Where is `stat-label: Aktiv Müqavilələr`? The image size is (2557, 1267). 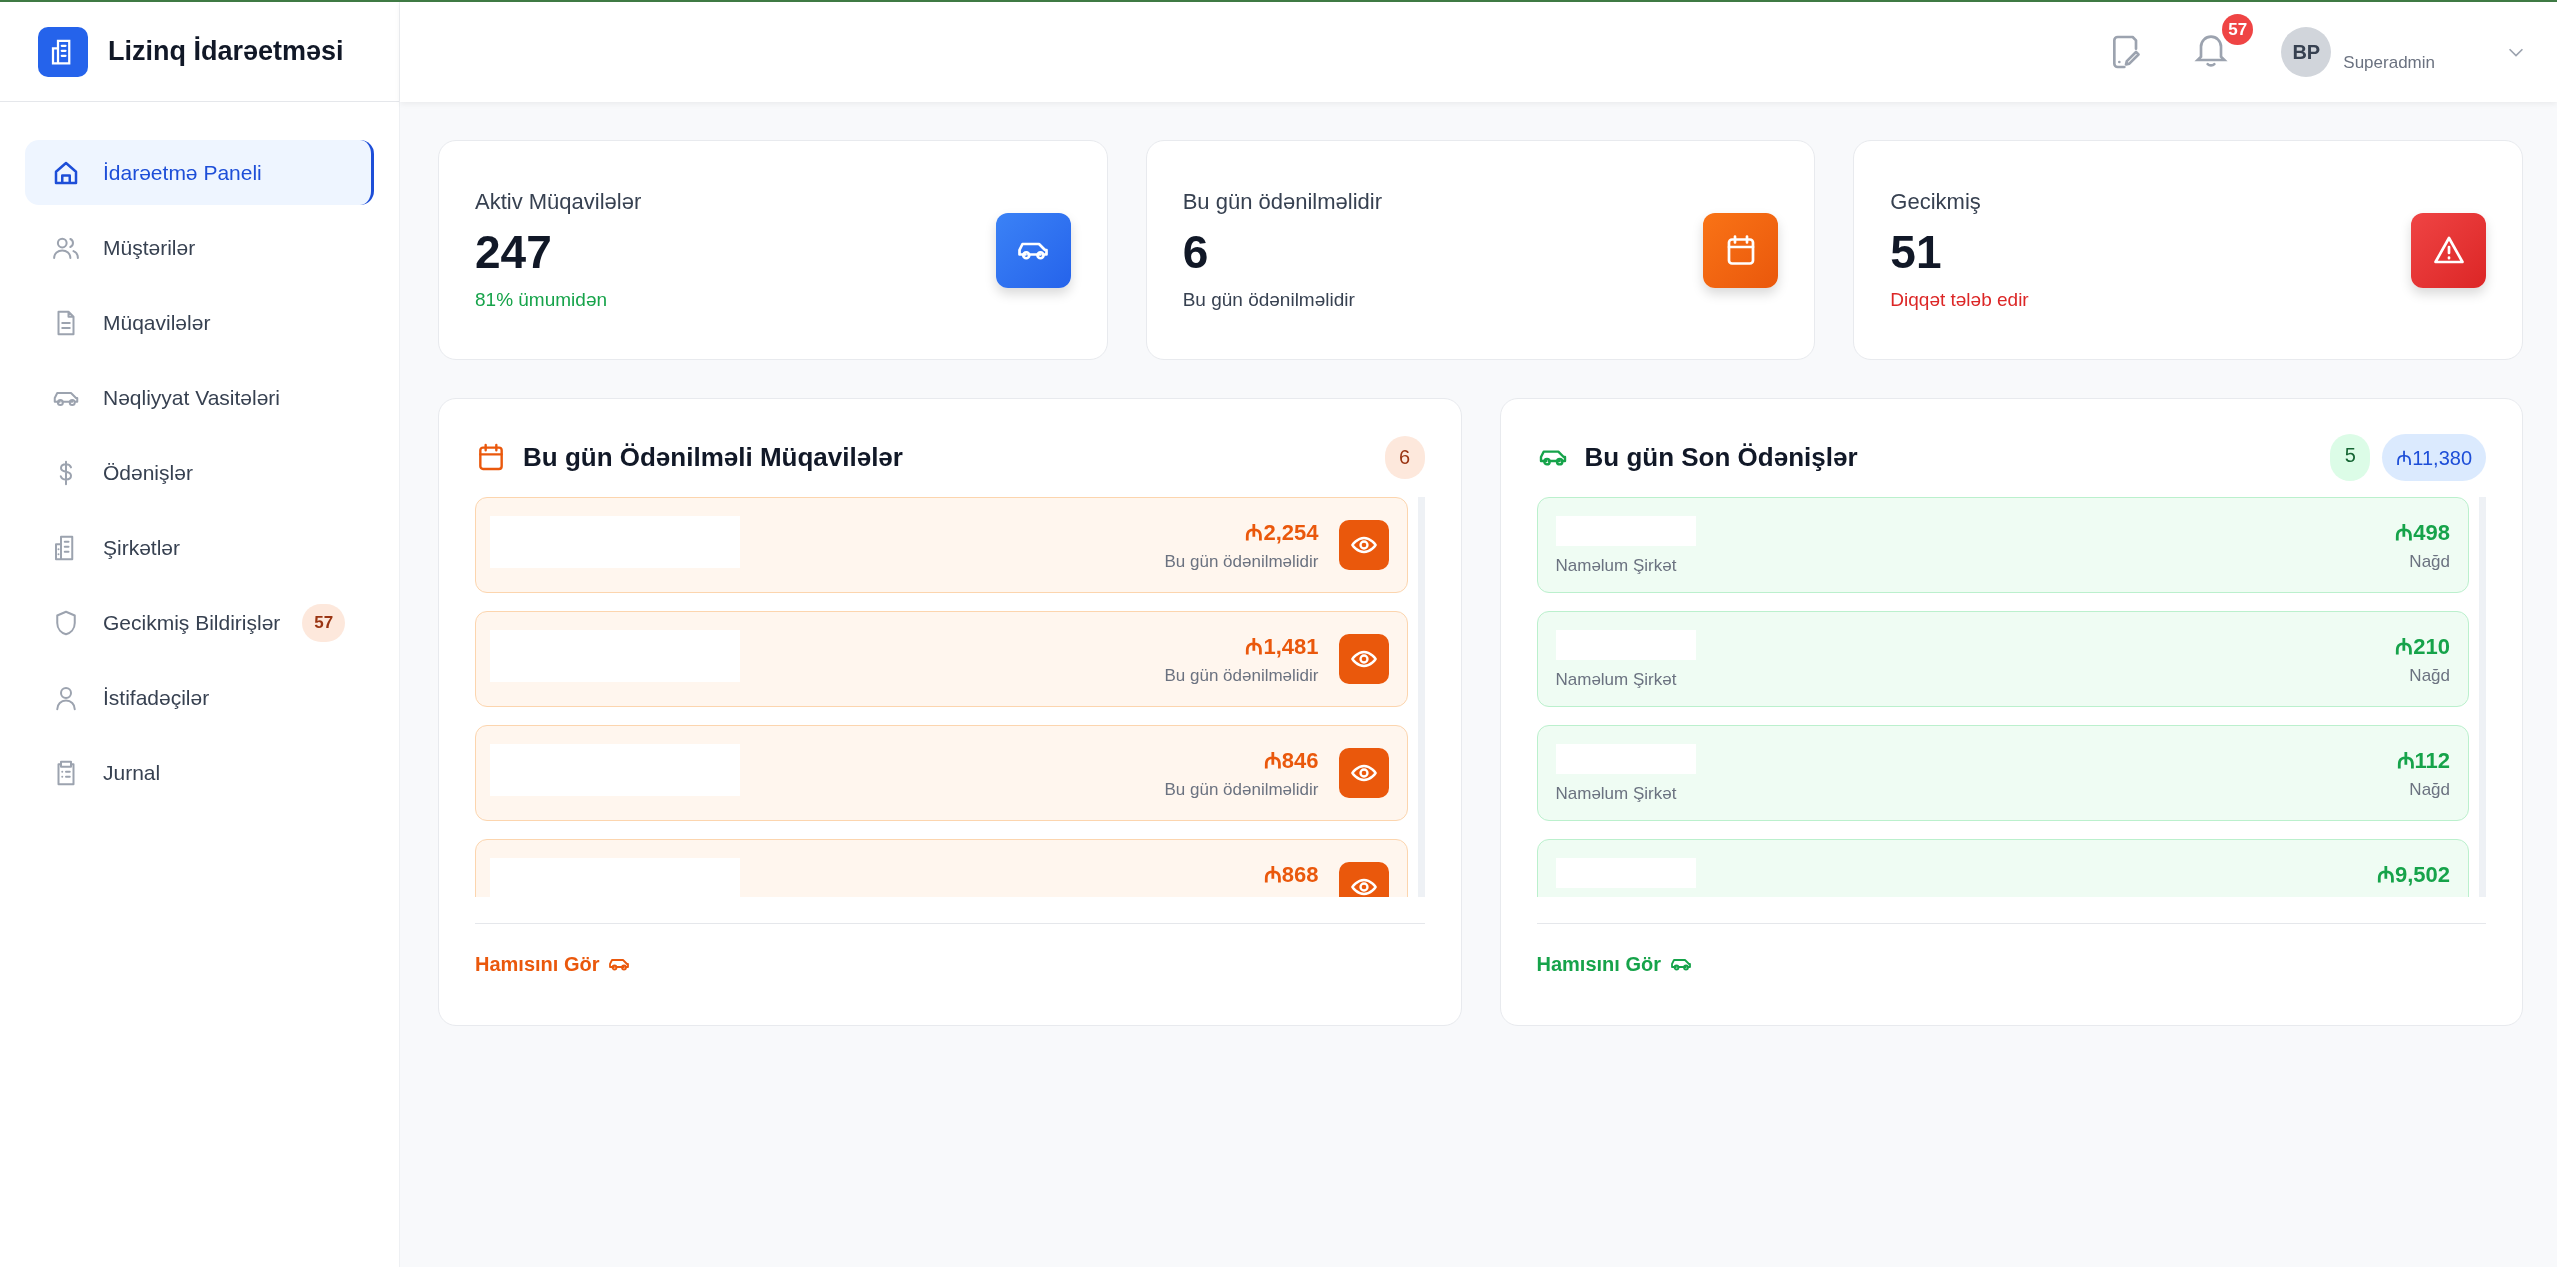 stat-label: Aktiv Müqavilələr is located at coordinates (558, 202).